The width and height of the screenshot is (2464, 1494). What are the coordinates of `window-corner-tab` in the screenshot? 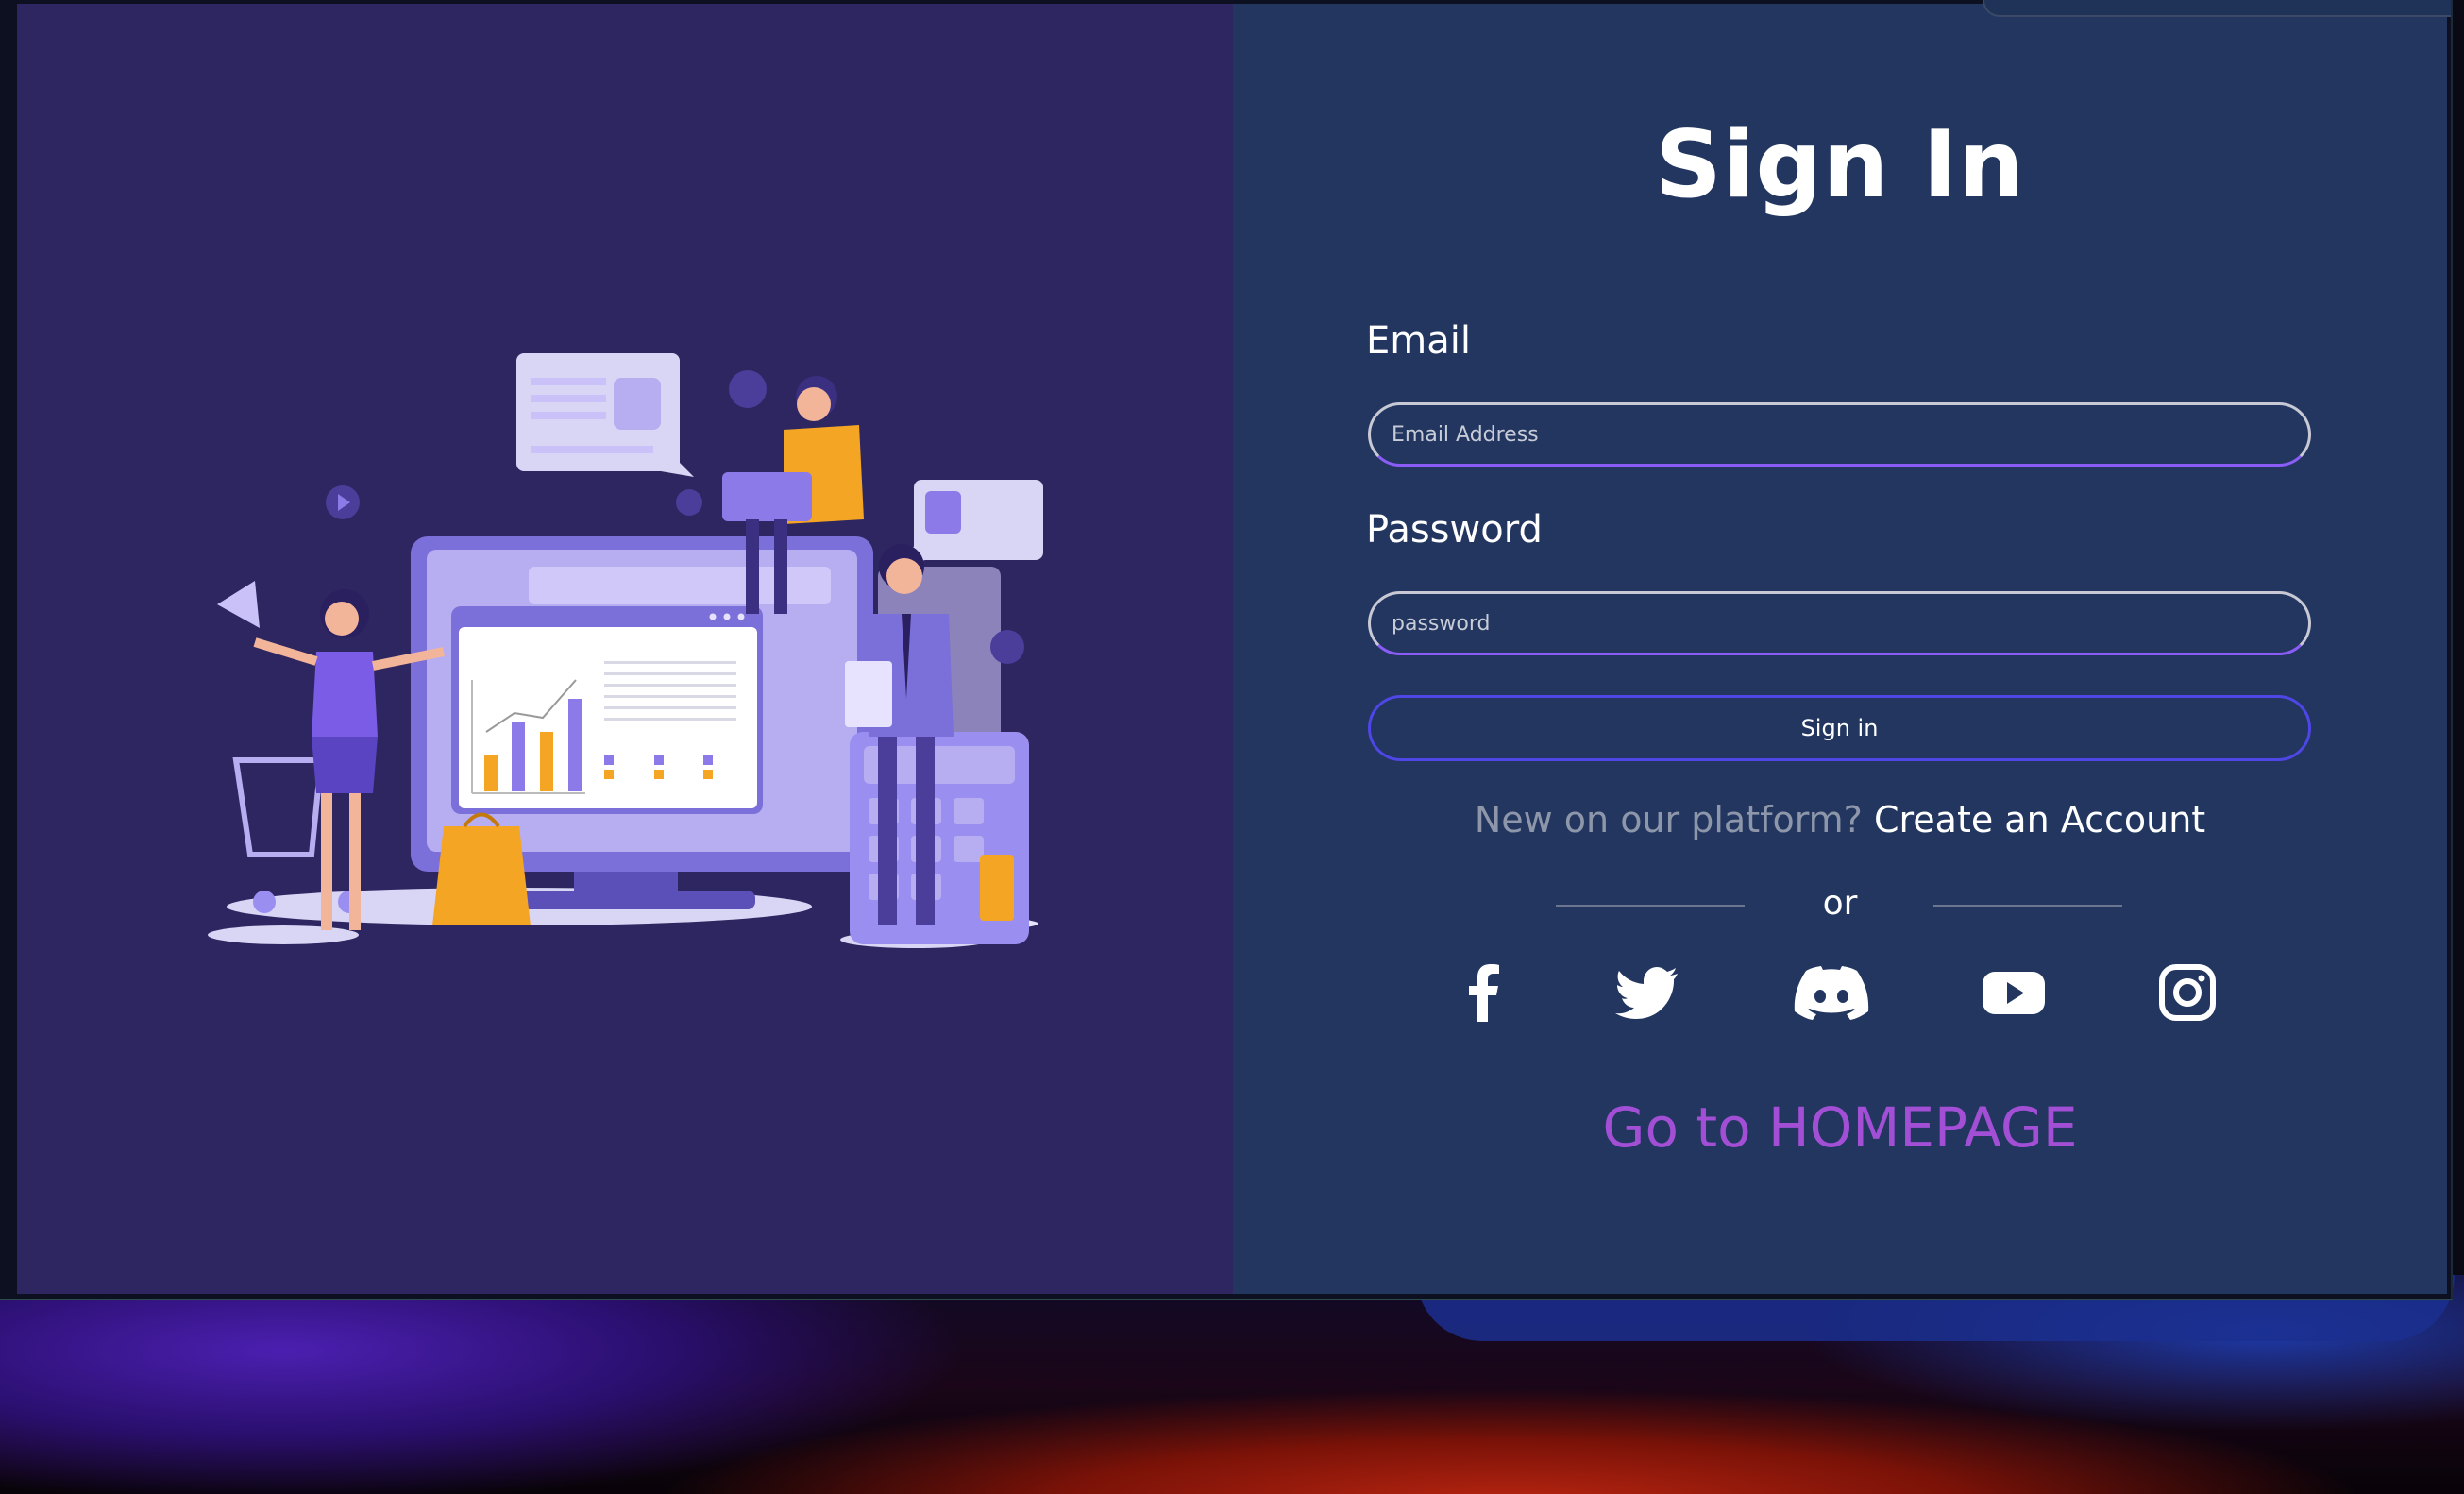 It's located at (2217, 9).